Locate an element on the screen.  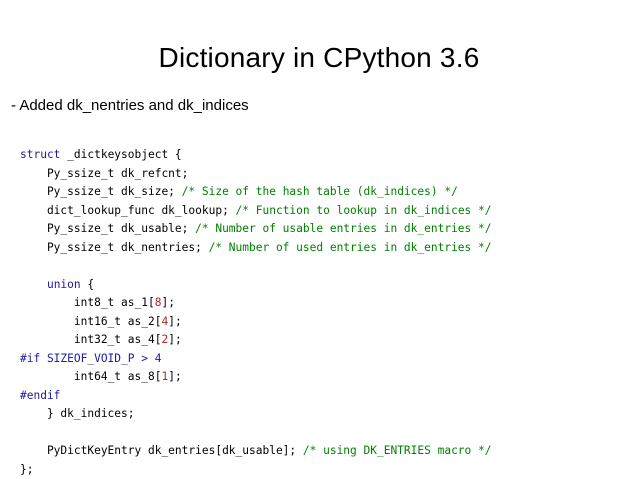
code-token: PyDictKeyEntry dk_entries[dk_usable]; is located at coordinates (161, 450).